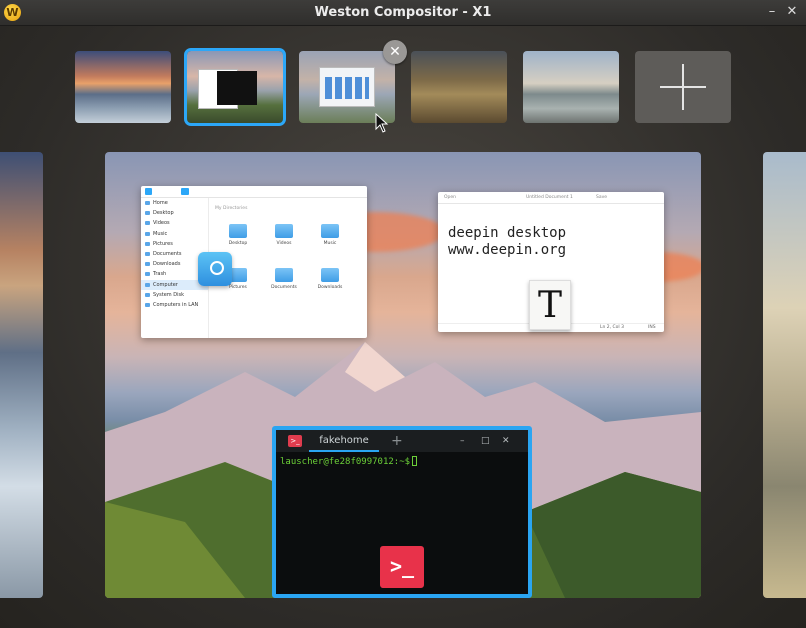  I want to click on terminal-app-icon: >_, so click(402, 567).